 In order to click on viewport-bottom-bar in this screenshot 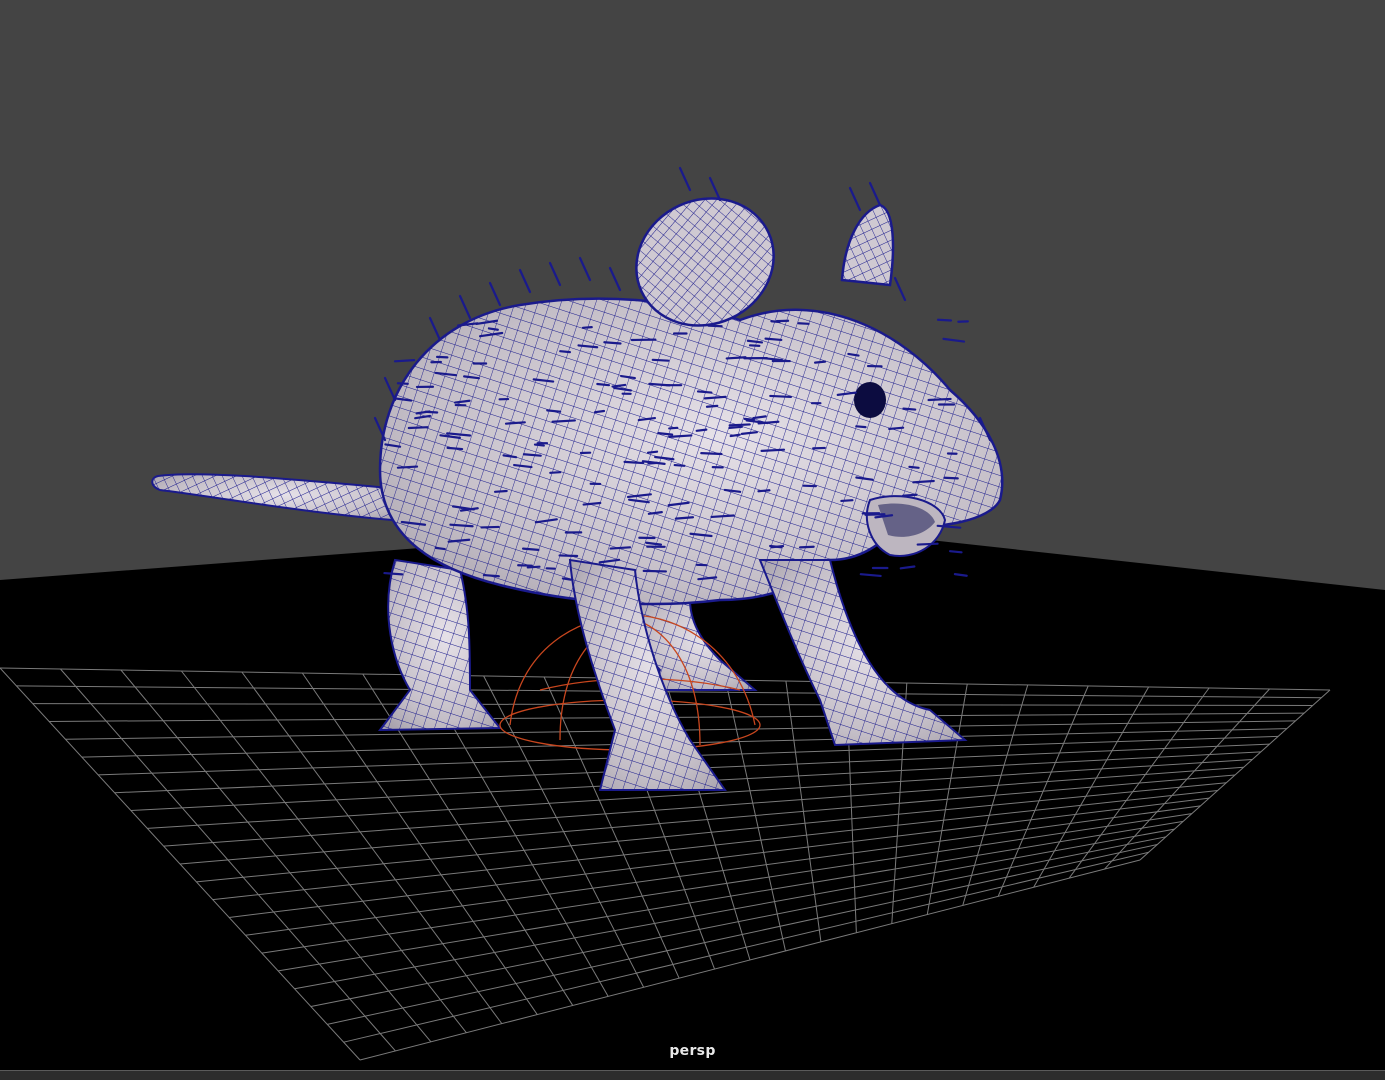, I will do `click(692, 1075)`.